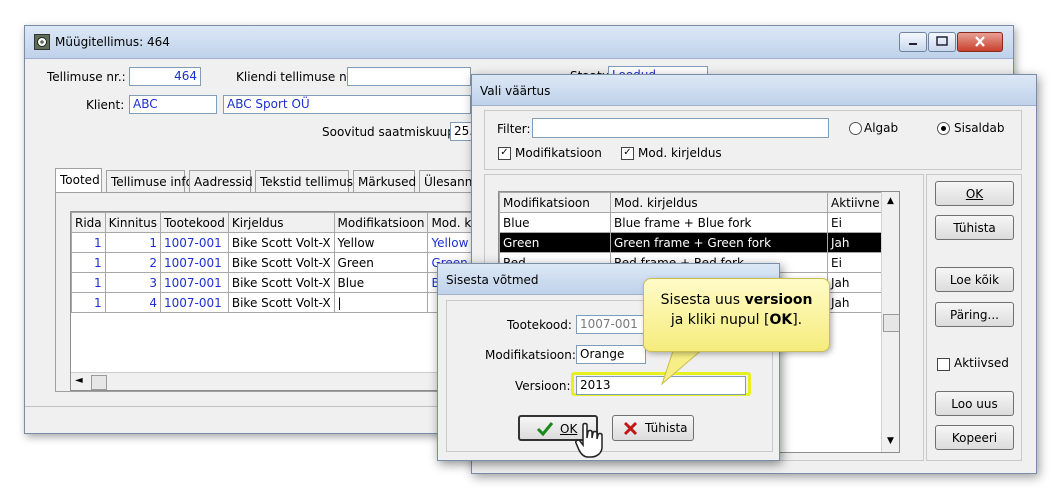  Describe the element at coordinates (274, 381) in the screenshot. I see `horizontal-scrollbar: ◄` at that location.